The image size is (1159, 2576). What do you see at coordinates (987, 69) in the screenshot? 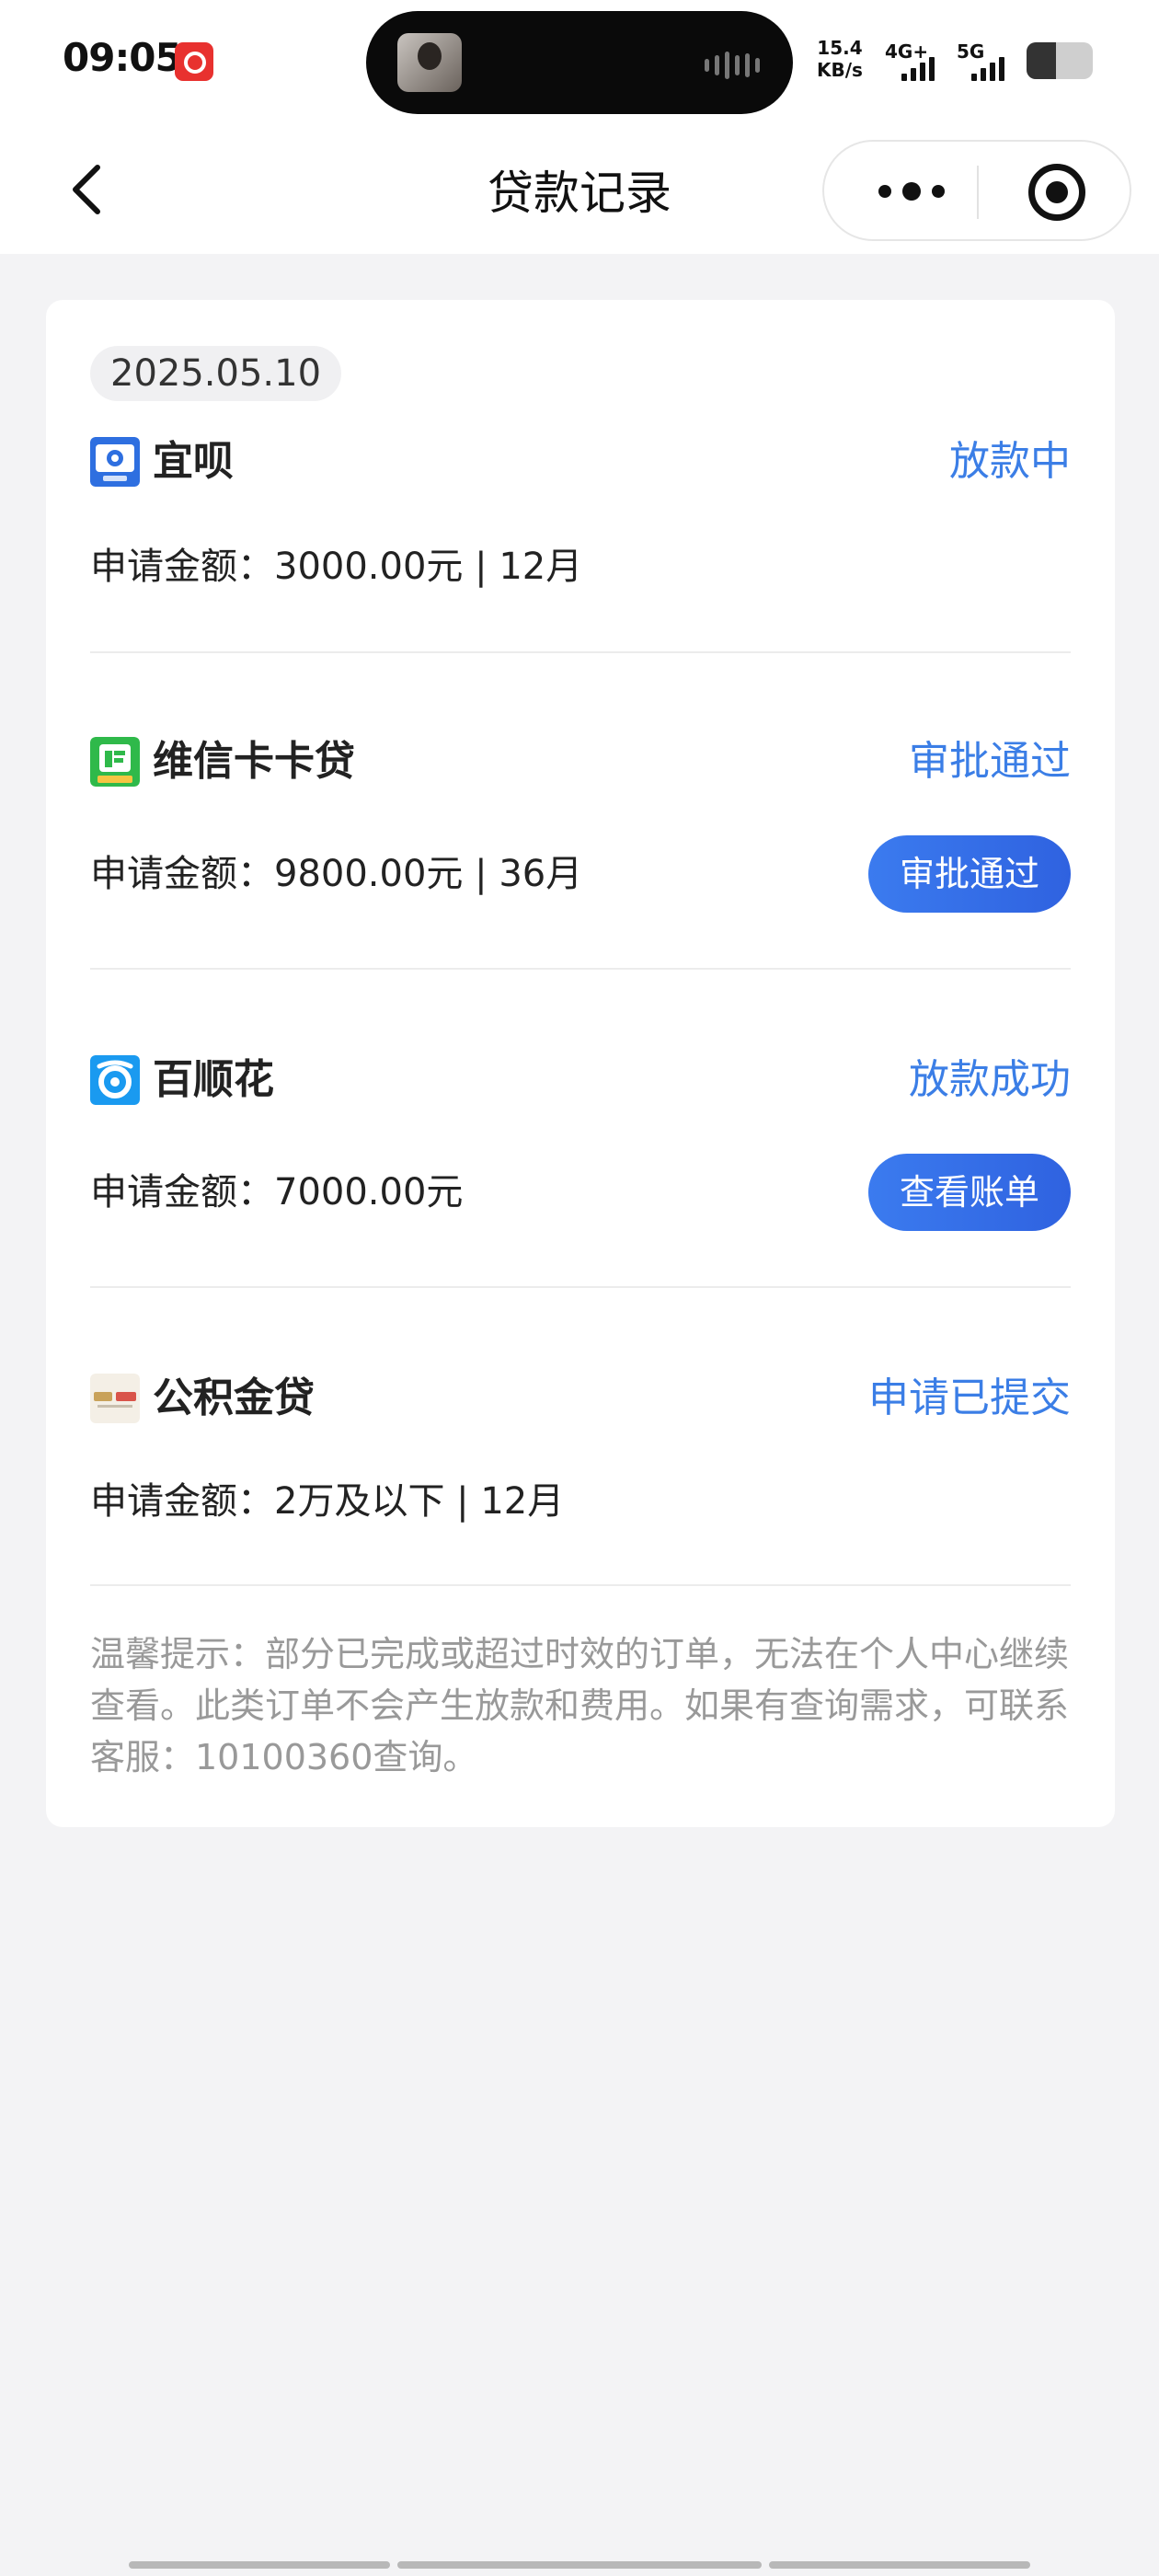
I see `signal-bars-2-icon` at bounding box center [987, 69].